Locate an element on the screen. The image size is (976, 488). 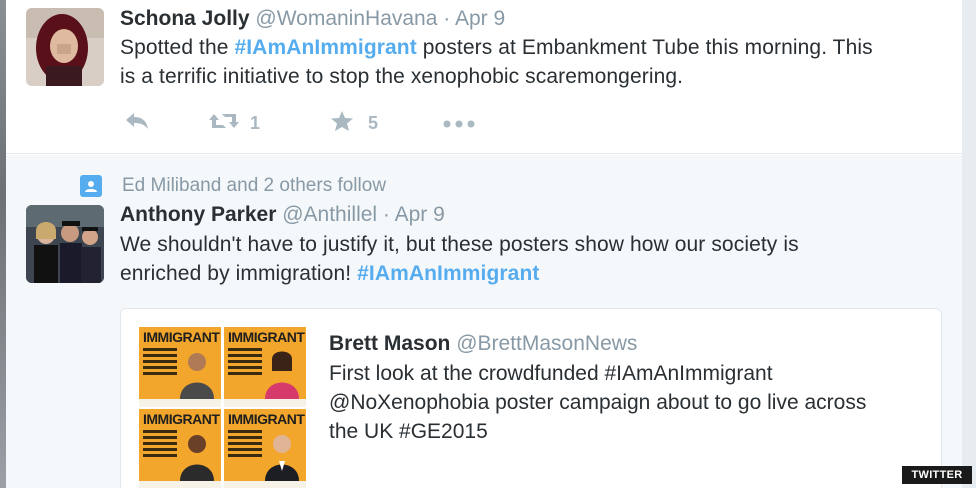
quoted-header: Brett Mason @BrettMasonNews is located at coordinates (483, 343).